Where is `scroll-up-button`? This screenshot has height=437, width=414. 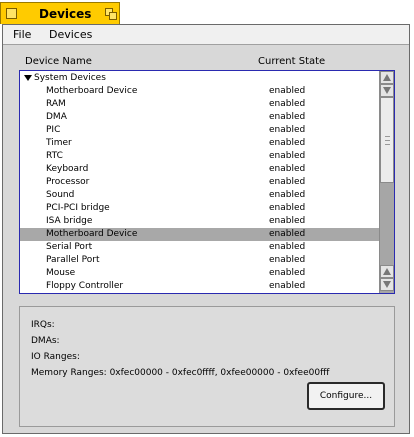 scroll-up-button is located at coordinates (387, 77).